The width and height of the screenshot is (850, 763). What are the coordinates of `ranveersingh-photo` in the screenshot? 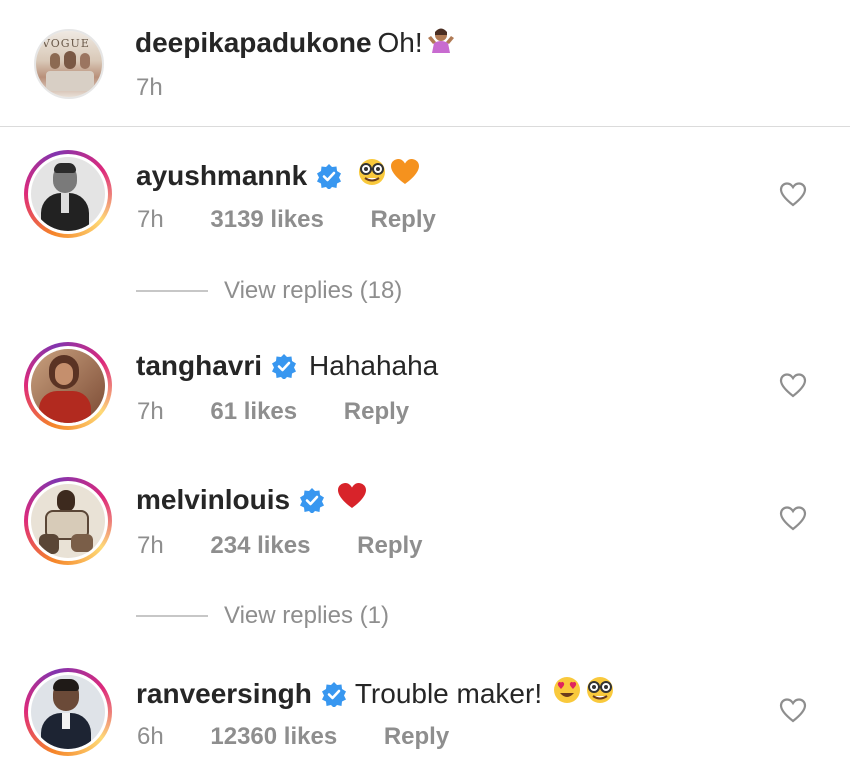 It's located at (68, 712).